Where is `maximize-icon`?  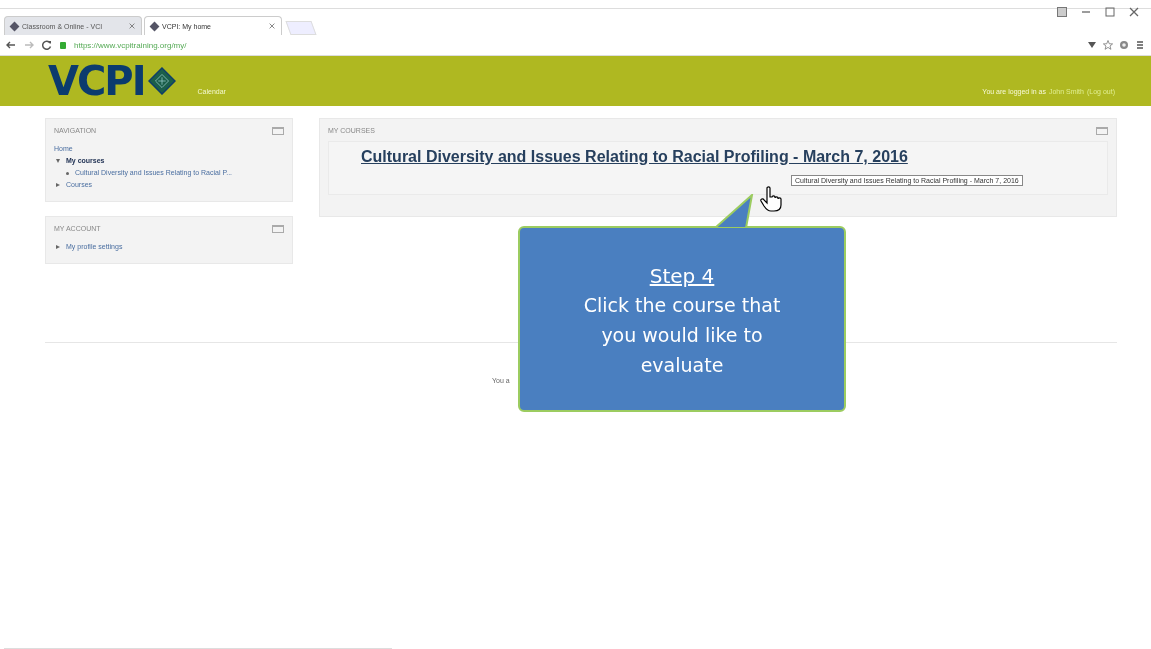 maximize-icon is located at coordinates (1110, 12).